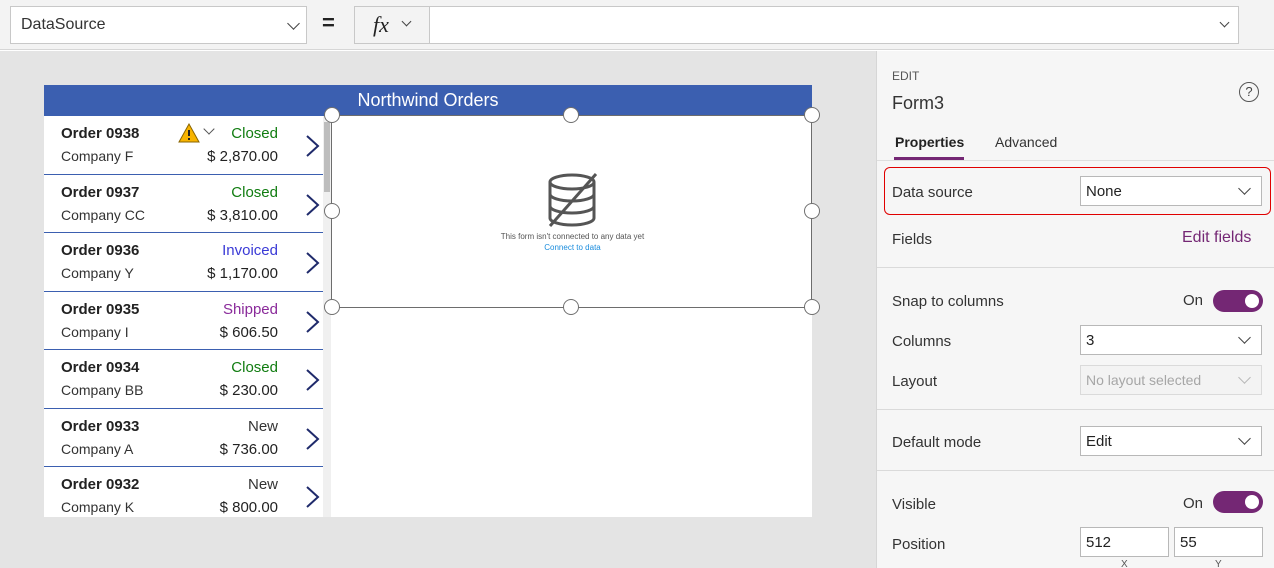 Image resolution: width=1274 pixels, height=568 pixels. What do you see at coordinates (100, 426) in the screenshot?
I see `order-title: Order 0933` at bounding box center [100, 426].